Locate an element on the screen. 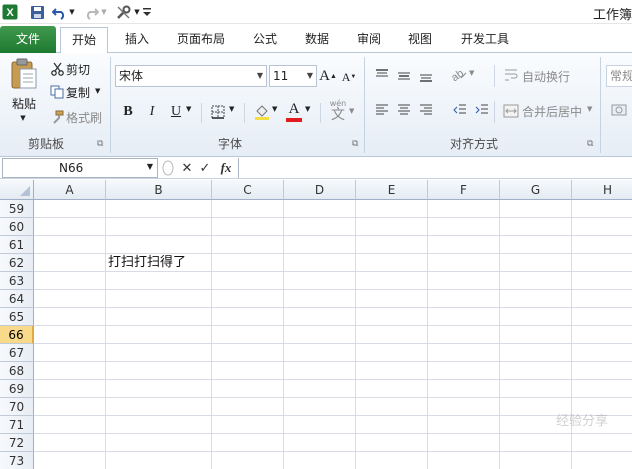  redo-icon is located at coordinates (91, 12).